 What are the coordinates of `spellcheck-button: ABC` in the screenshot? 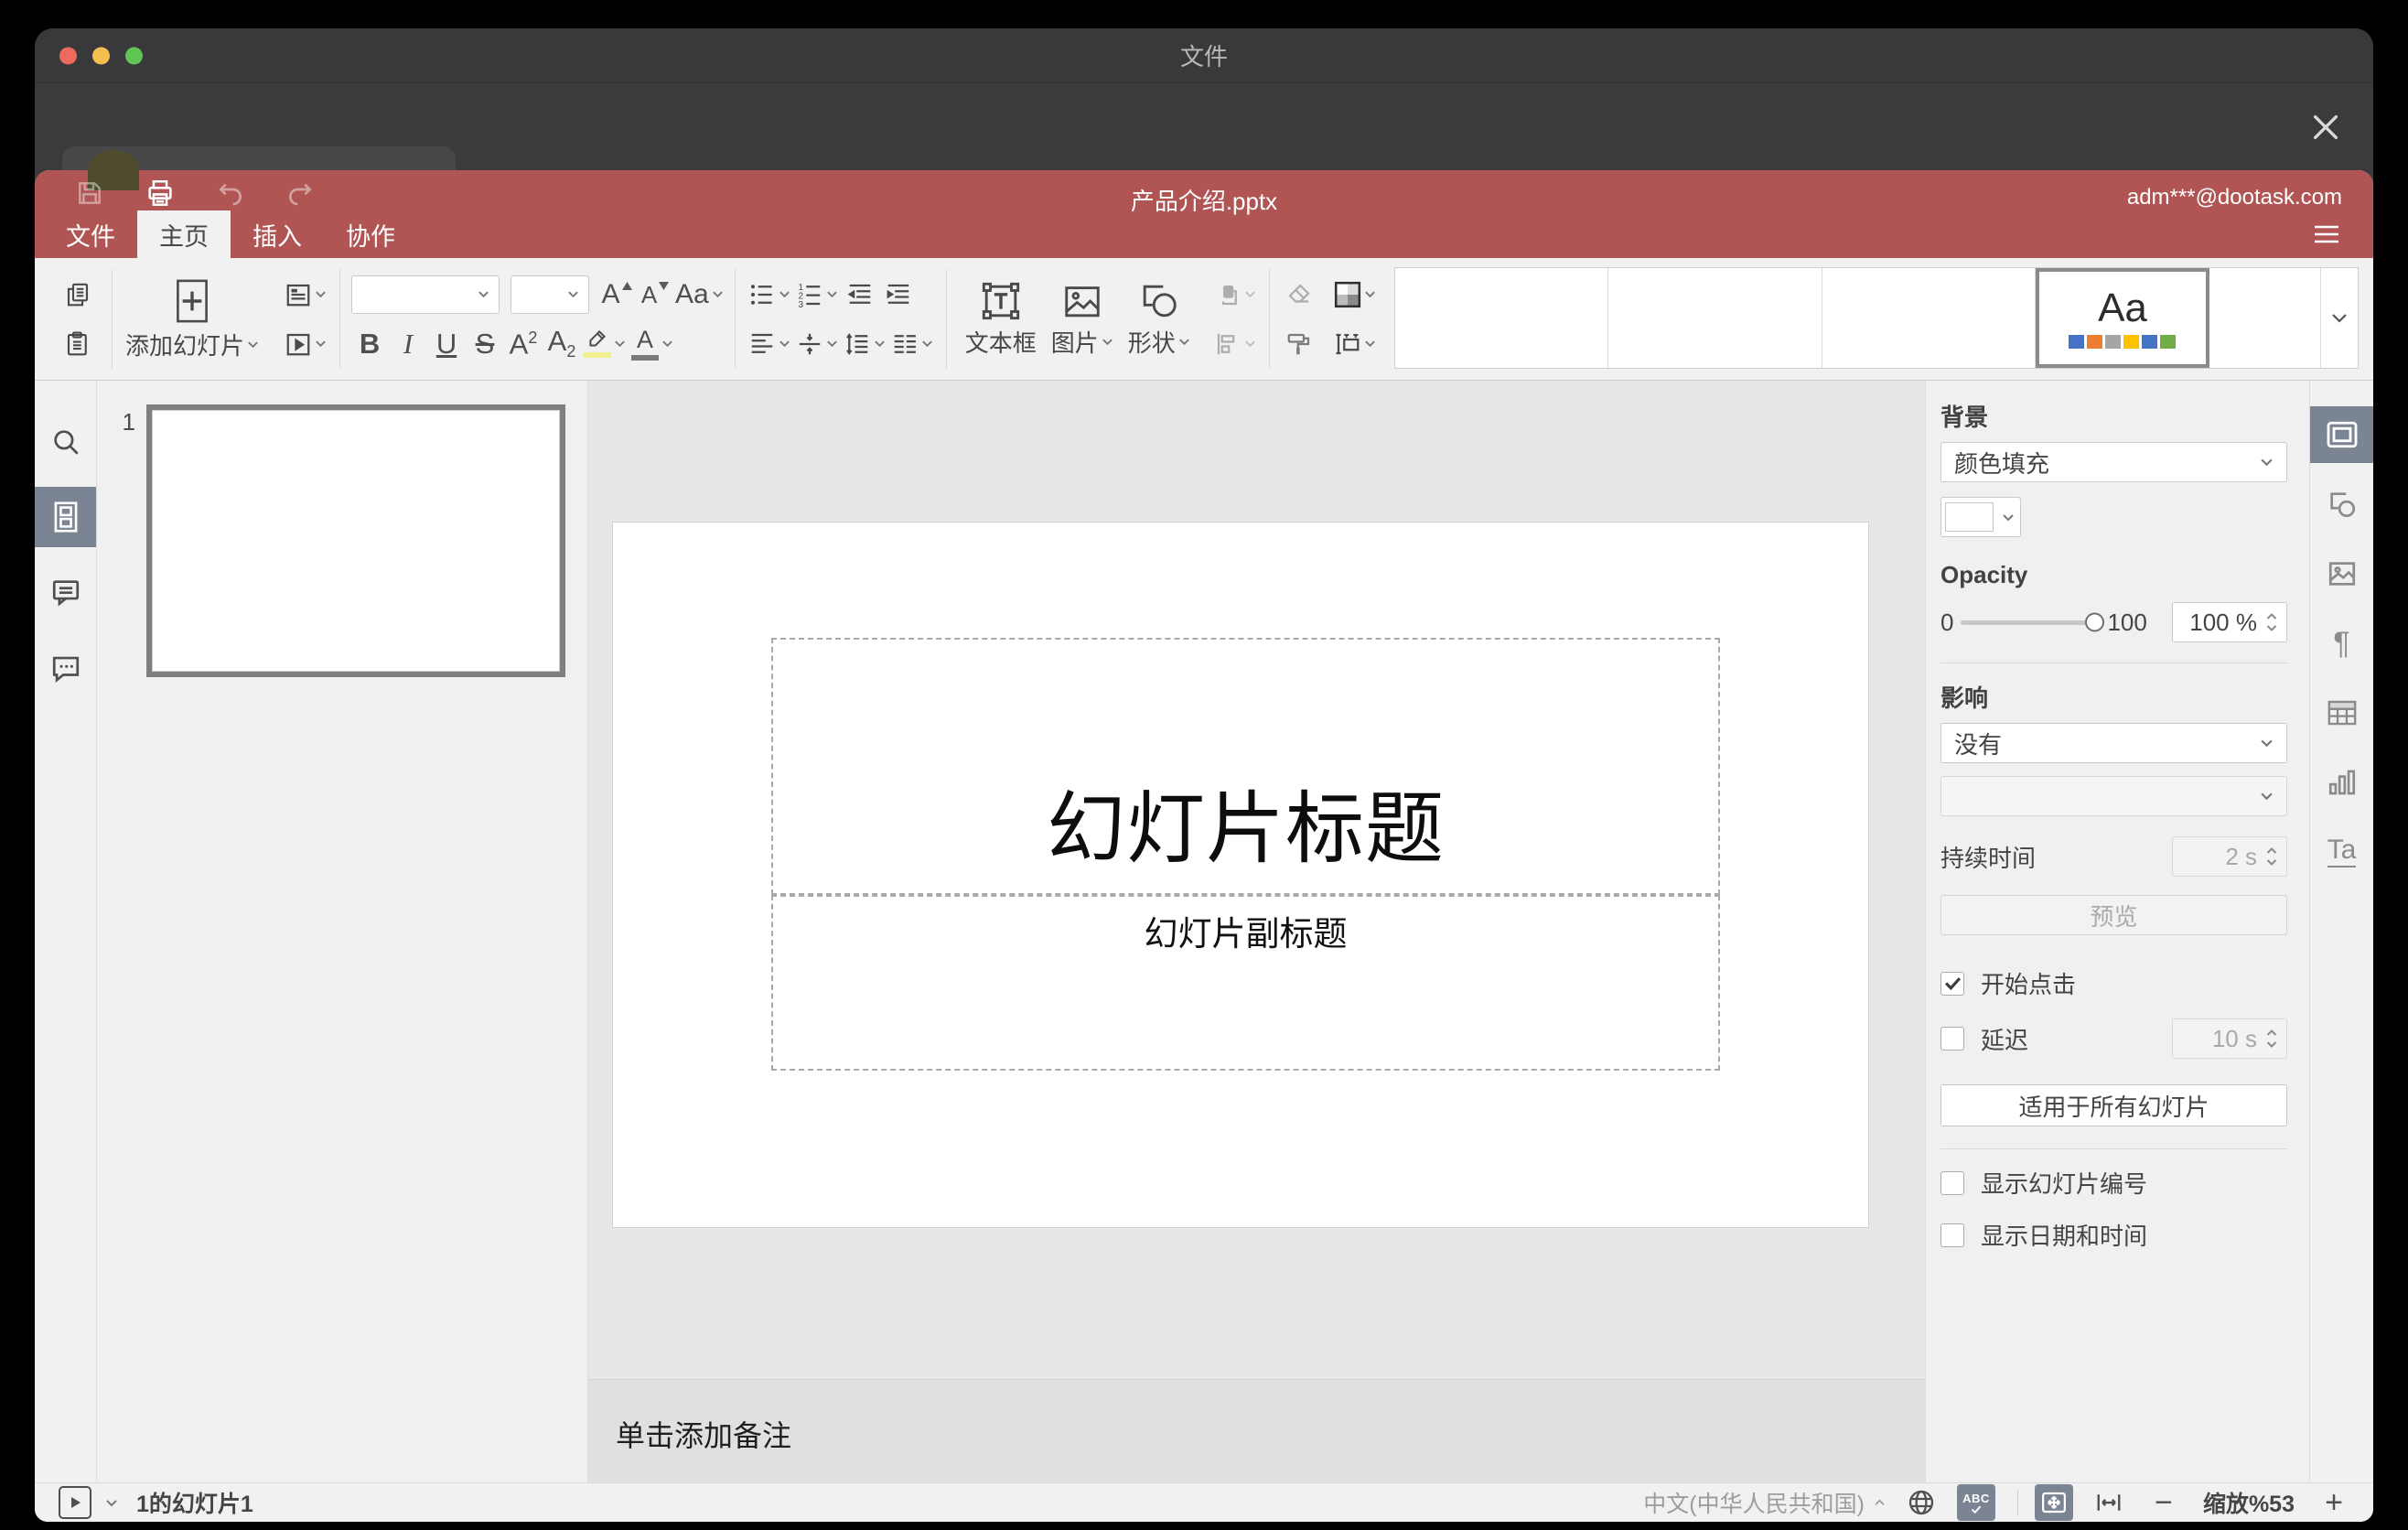 It's located at (1975, 1502).